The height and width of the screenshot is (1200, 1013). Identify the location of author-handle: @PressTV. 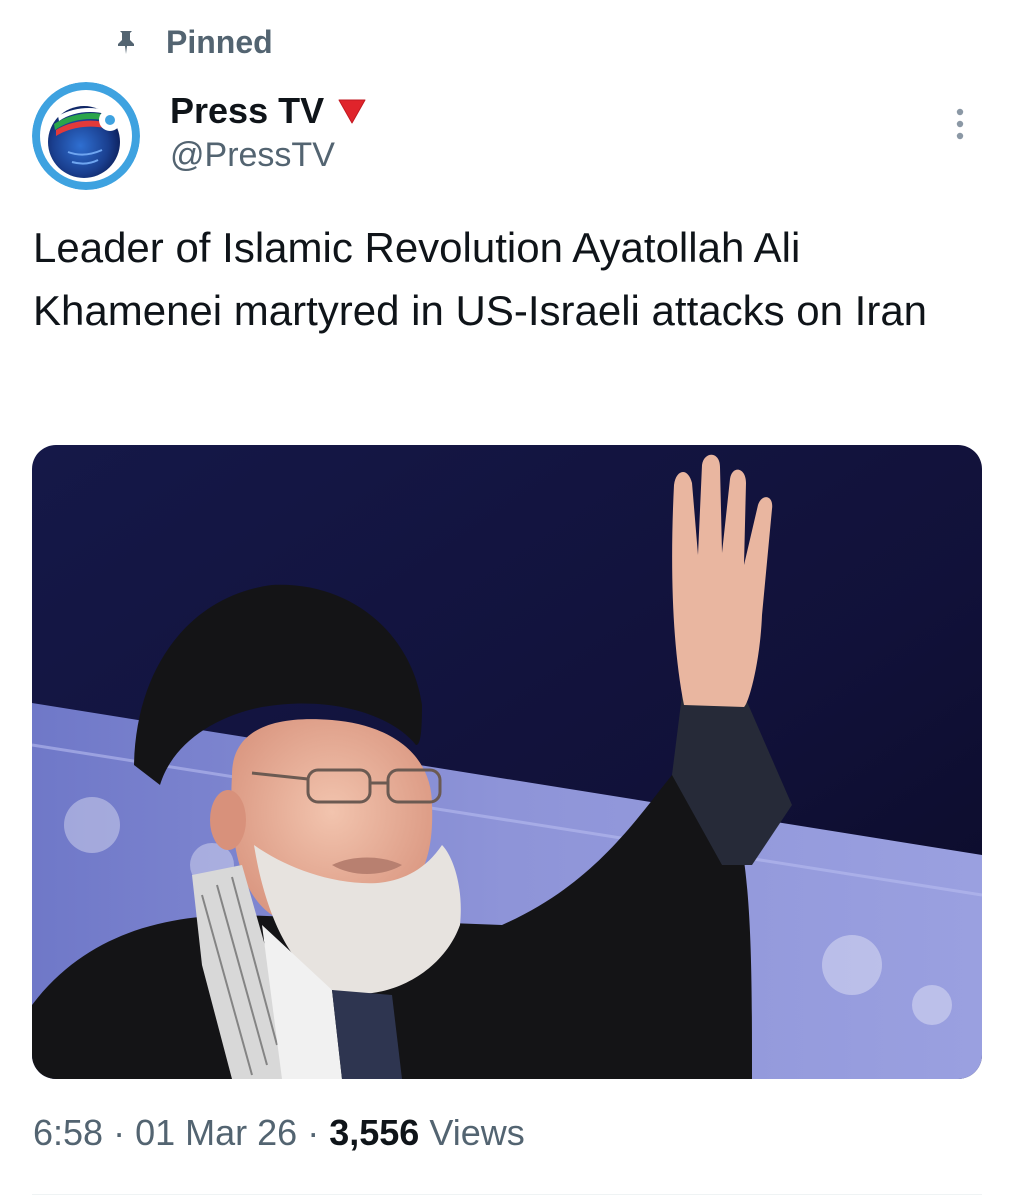
(269, 155).